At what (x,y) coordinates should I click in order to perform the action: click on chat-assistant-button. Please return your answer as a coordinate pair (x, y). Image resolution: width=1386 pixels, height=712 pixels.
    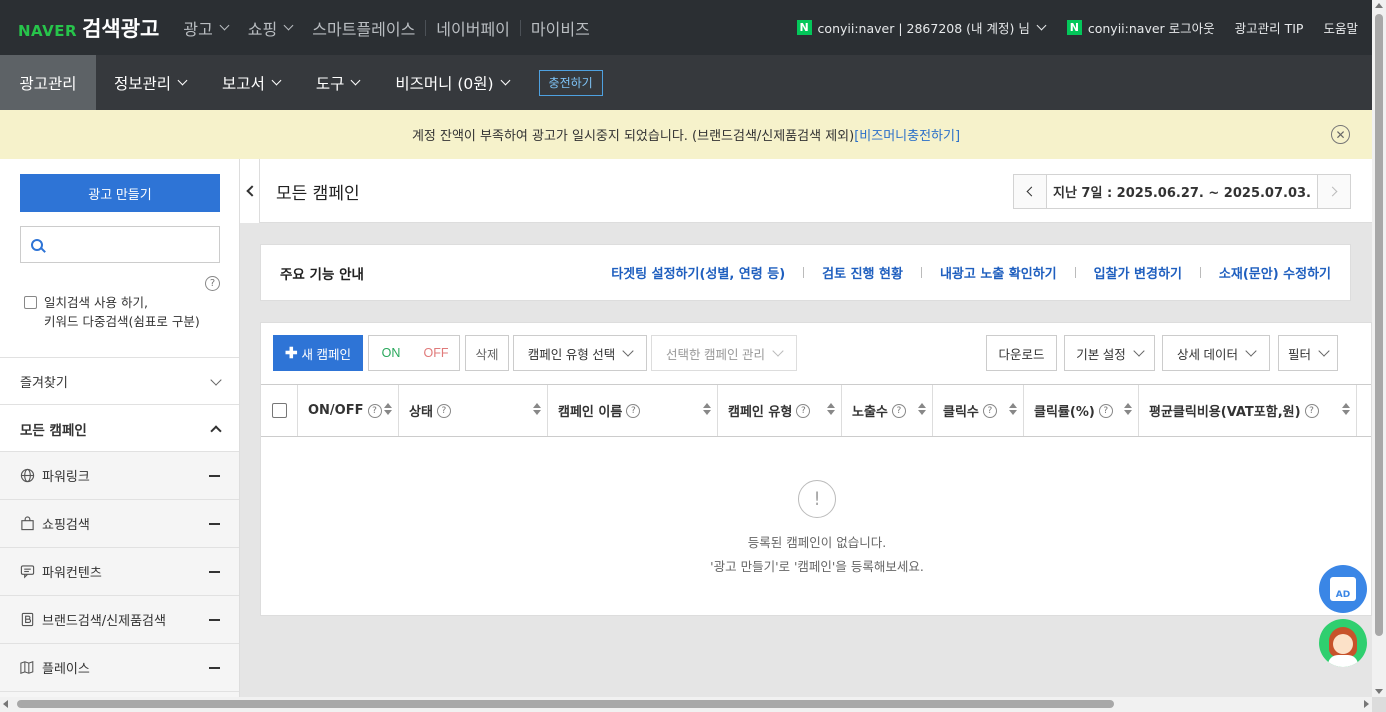
    Looking at the image, I should click on (1343, 643).